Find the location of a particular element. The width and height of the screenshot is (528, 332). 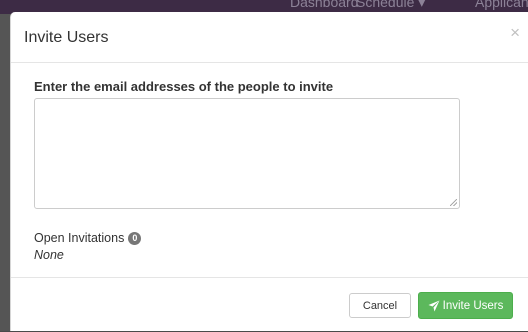

cancel-button: Cancel is located at coordinates (380, 305).